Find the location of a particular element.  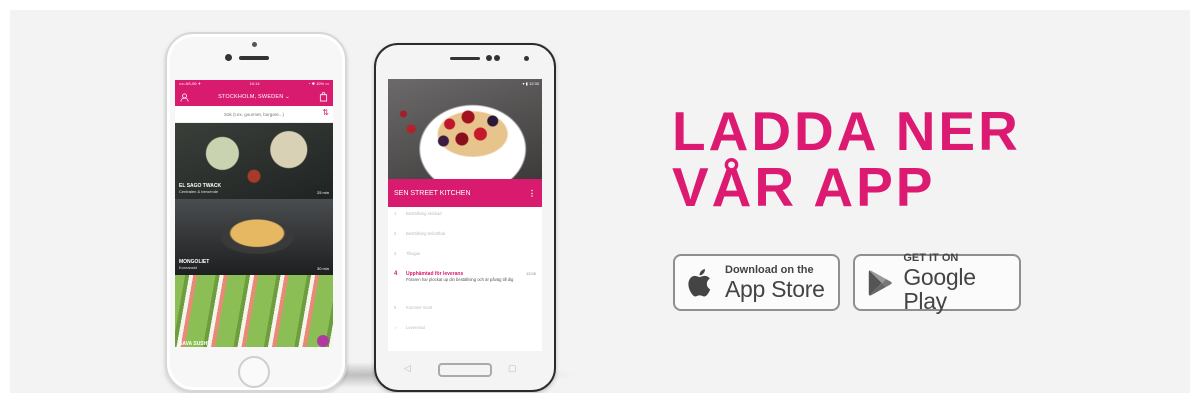

app-store-text: Download on the App Store is located at coordinates (775, 282).